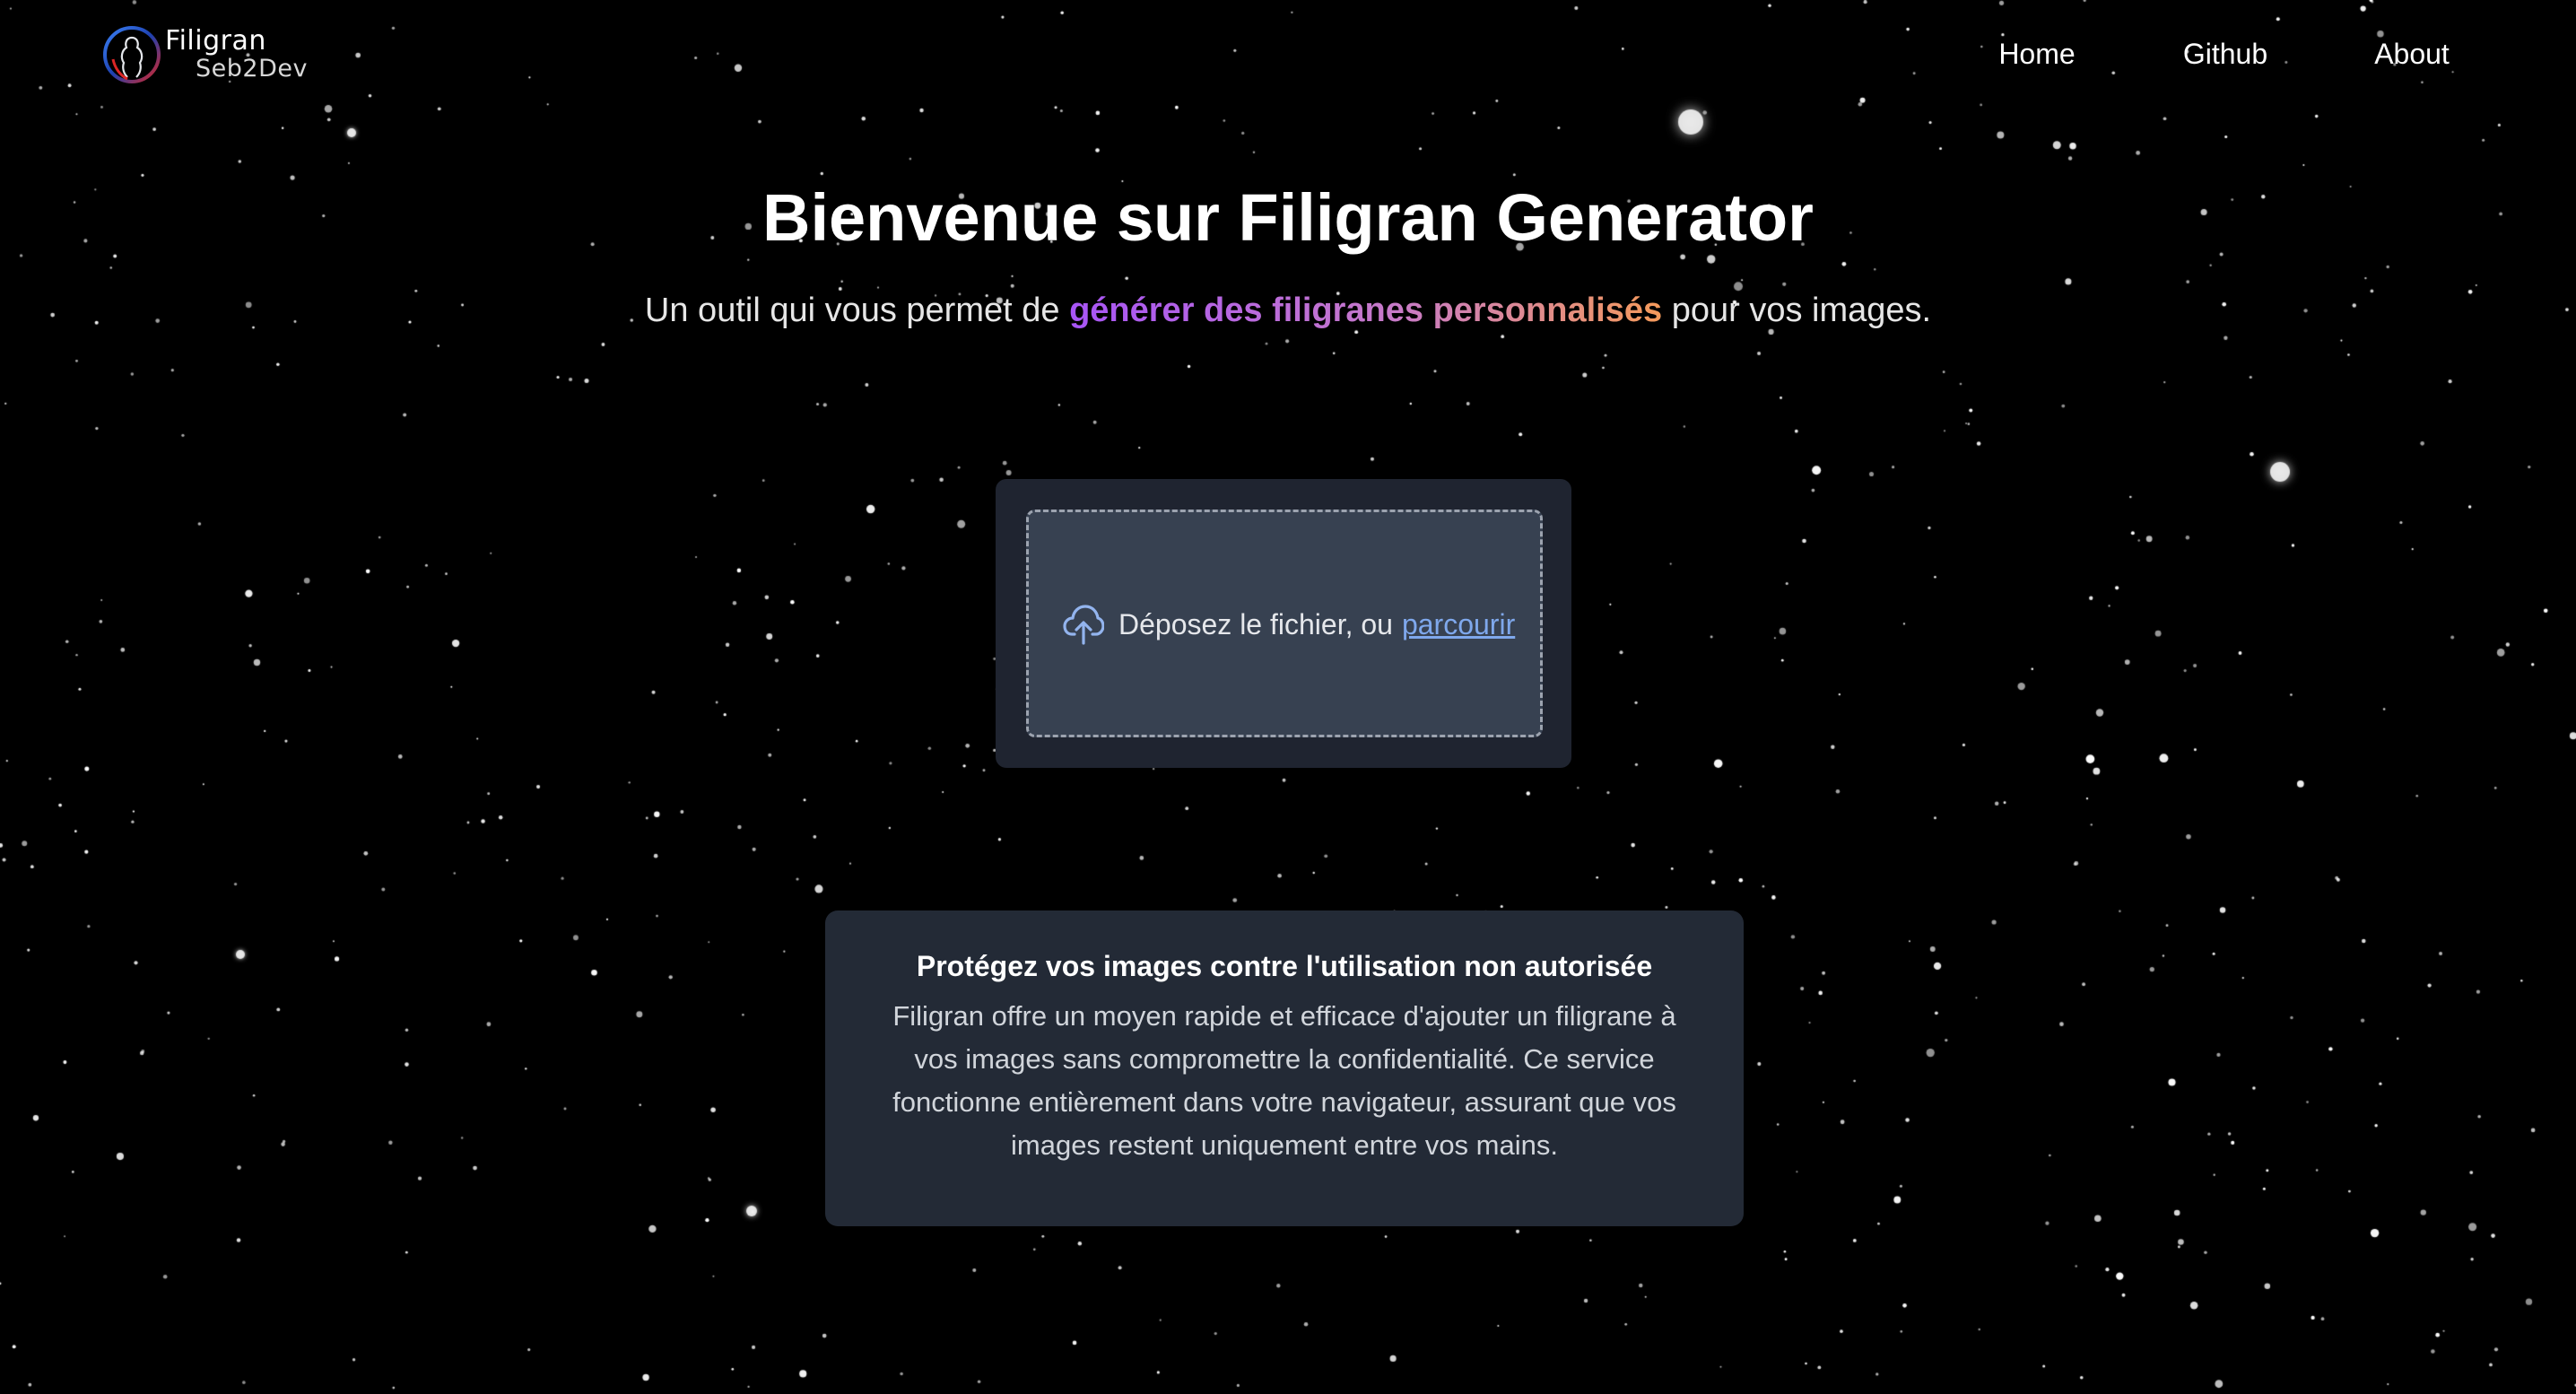 This screenshot has height=1394, width=2576. Describe the element at coordinates (2225, 53) in the screenshot. I see `nav-github-link: Github` at that location.